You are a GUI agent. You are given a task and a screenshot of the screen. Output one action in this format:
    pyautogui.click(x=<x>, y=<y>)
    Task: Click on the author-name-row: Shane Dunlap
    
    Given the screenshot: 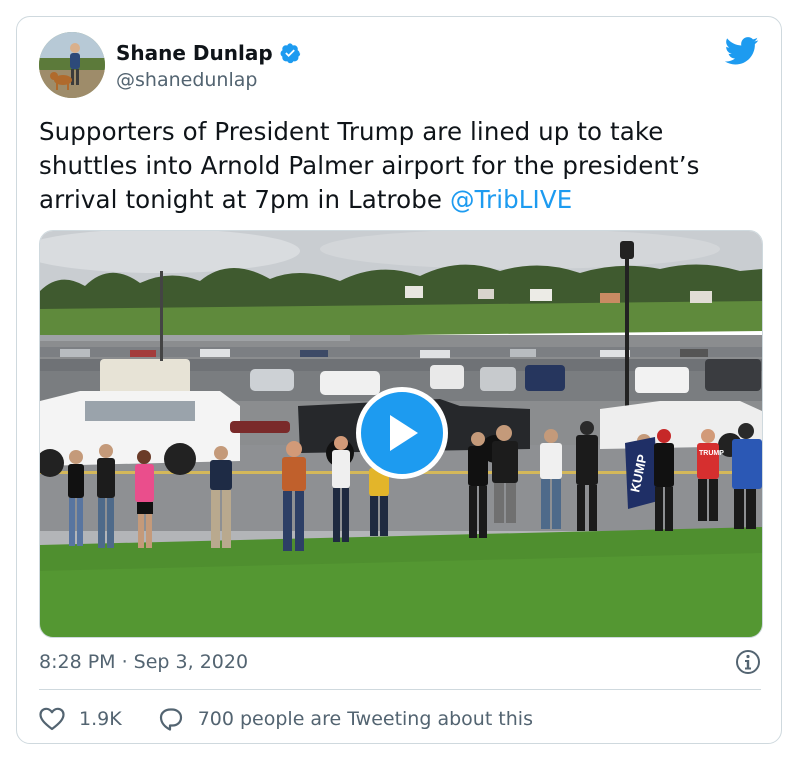 What is the action you would take?
    pyautogui.click(x=208, y=53)
    